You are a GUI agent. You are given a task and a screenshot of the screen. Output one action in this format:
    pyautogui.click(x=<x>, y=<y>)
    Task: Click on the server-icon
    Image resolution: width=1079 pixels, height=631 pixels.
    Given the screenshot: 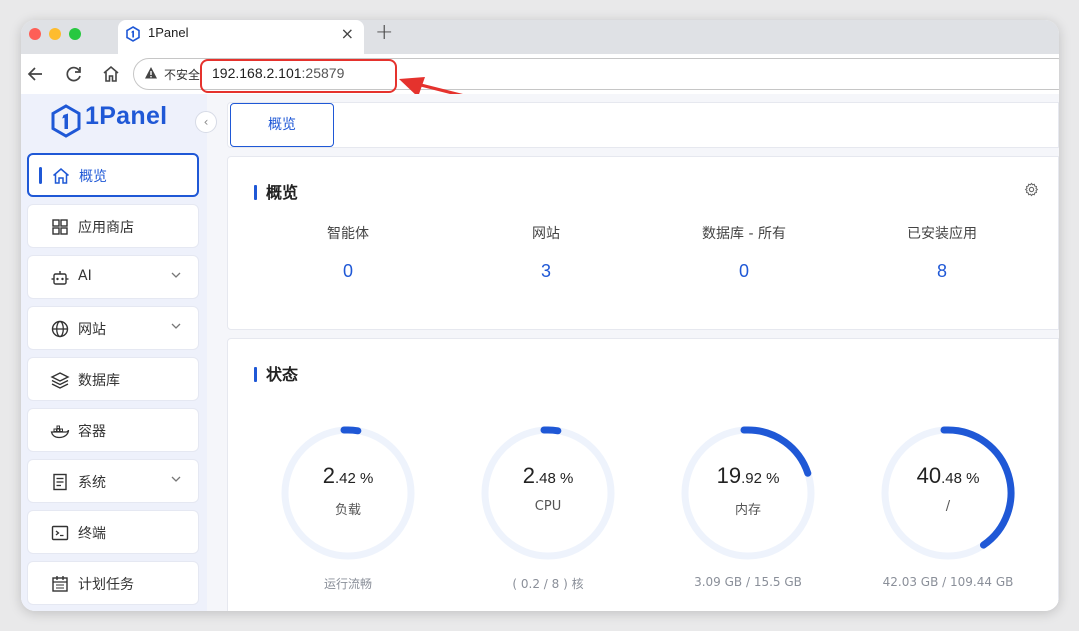 What is the action you would take?
    pyautogui.click(x=60, y=482)
    